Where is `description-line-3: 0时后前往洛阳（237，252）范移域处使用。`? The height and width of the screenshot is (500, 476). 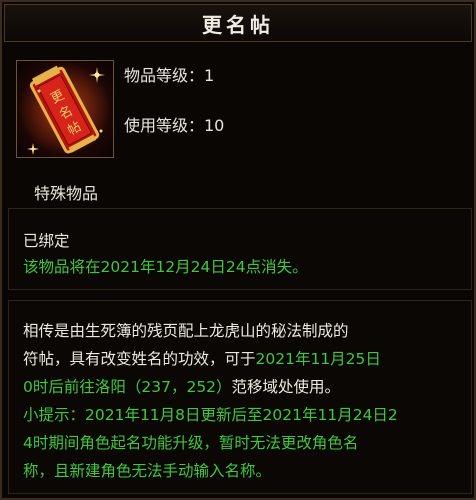 description-line-3: 0时后前往洛阳（237，252）范移域处使用。 is located at coordinates (181, 386).